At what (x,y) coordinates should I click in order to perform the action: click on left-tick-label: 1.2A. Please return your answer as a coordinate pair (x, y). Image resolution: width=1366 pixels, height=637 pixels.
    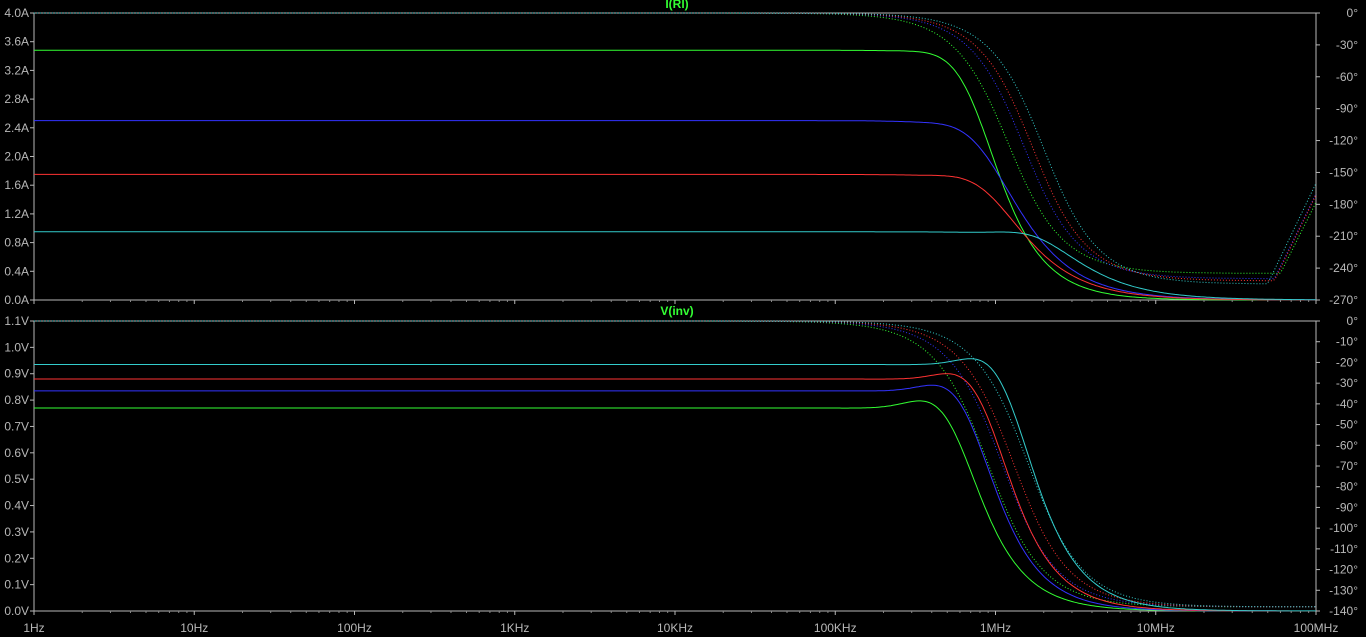
    Looking at the image, I should click on (16, 214).